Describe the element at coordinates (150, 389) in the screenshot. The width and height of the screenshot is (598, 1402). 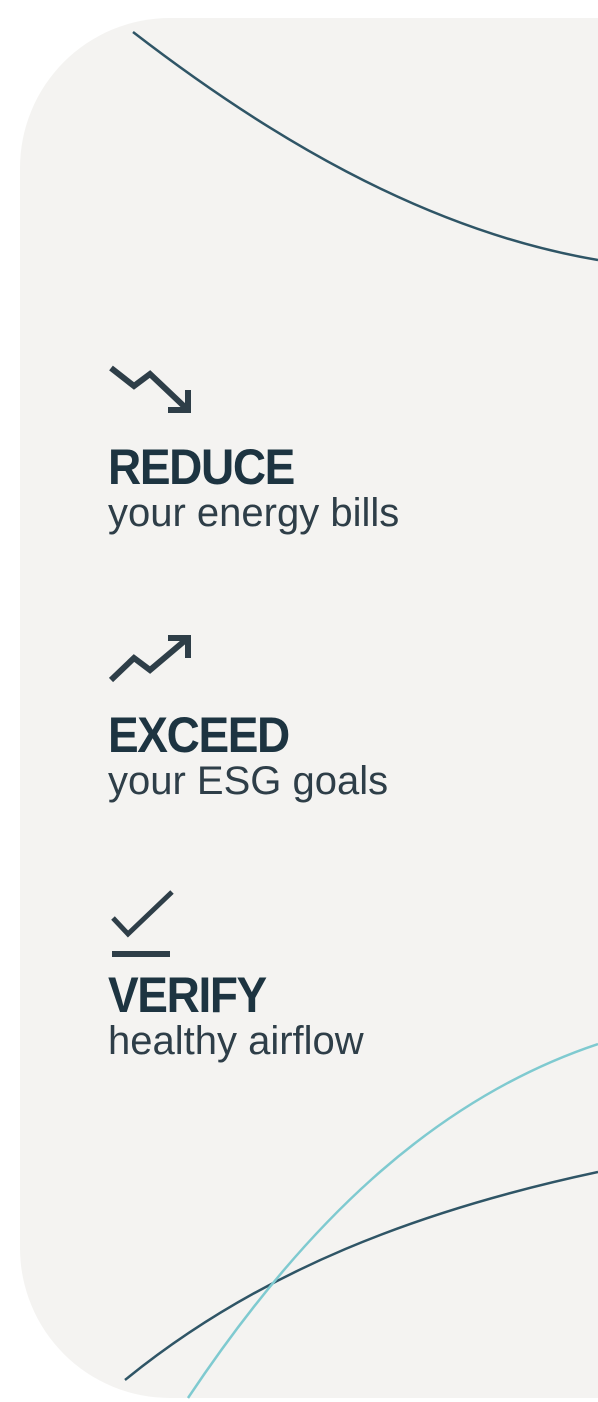
I see `trending-down-icon` at that location.